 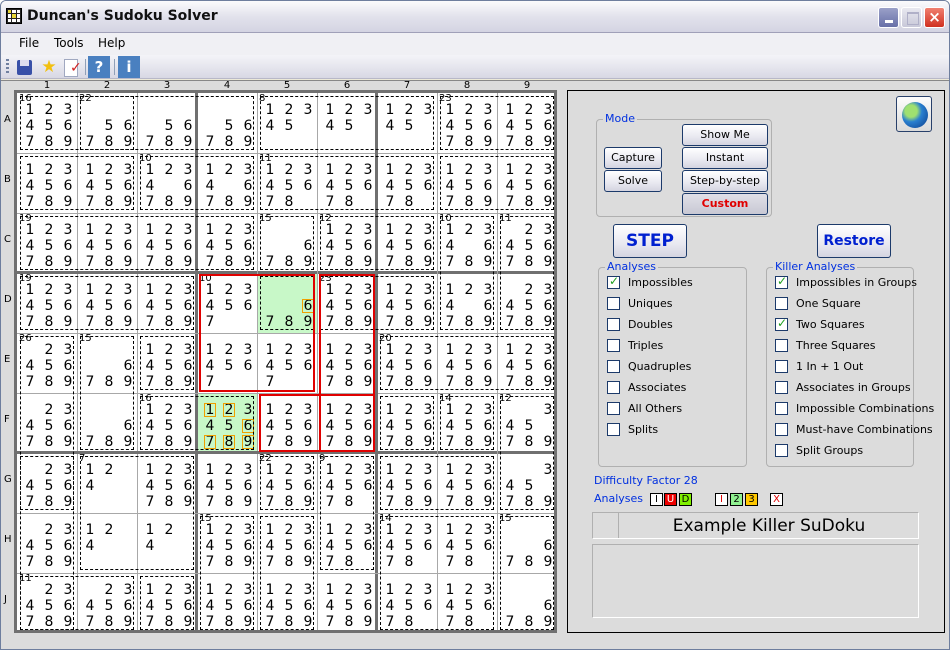 I want to click on checkbox-label: Quadruples, so click(x=659, y=366).